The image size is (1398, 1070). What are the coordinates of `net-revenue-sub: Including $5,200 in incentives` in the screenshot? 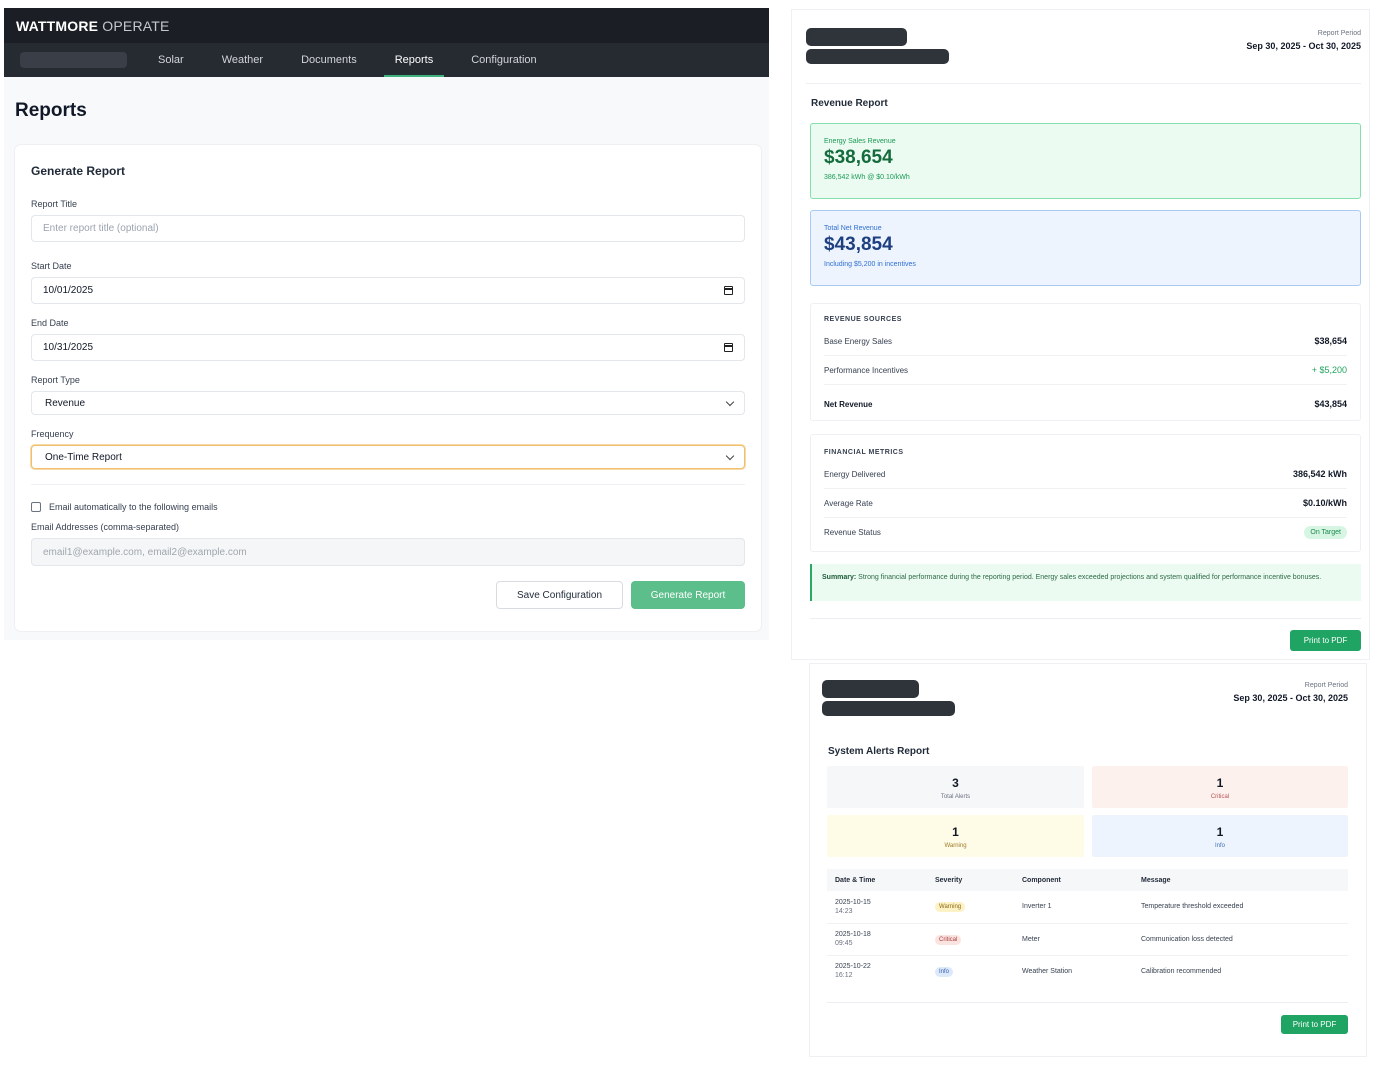 It's located at (870, 264).